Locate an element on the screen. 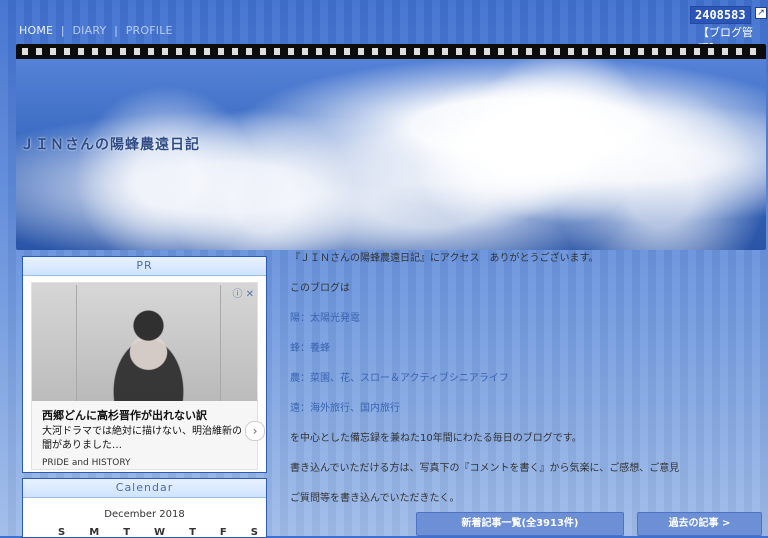 The width and height of the screenshot is (768, 538). ad-image: ⓘ ✕ is located at coordinates (144, 342).